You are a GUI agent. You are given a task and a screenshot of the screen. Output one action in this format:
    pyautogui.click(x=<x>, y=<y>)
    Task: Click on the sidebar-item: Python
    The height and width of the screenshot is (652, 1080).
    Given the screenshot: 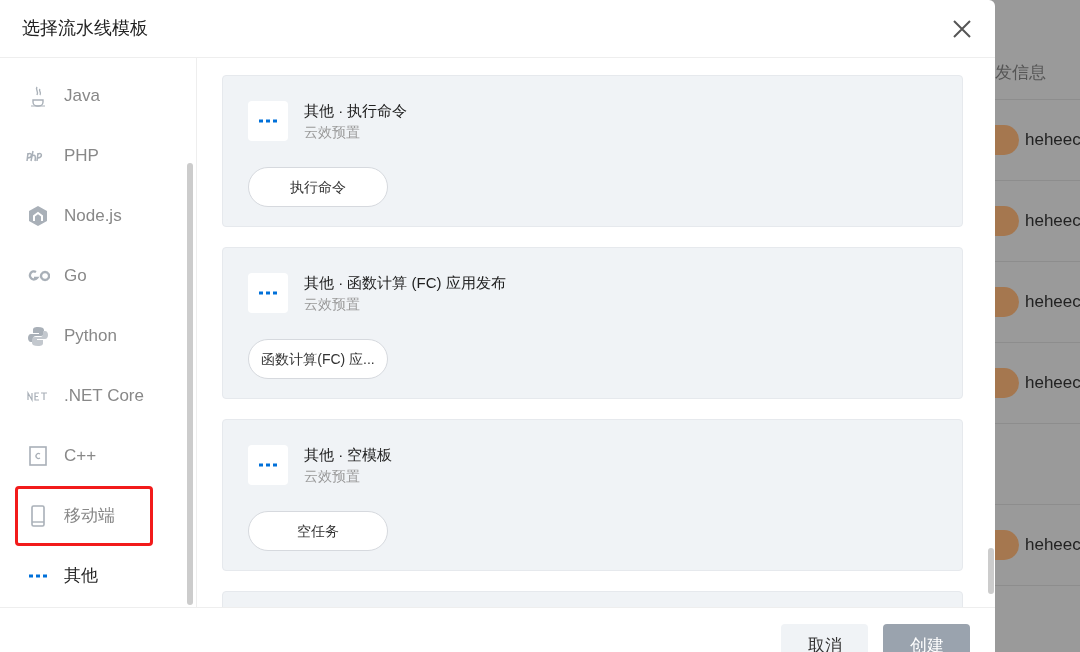 What is the action you would take?
    pyautogui.click(x=84, y=336)
    